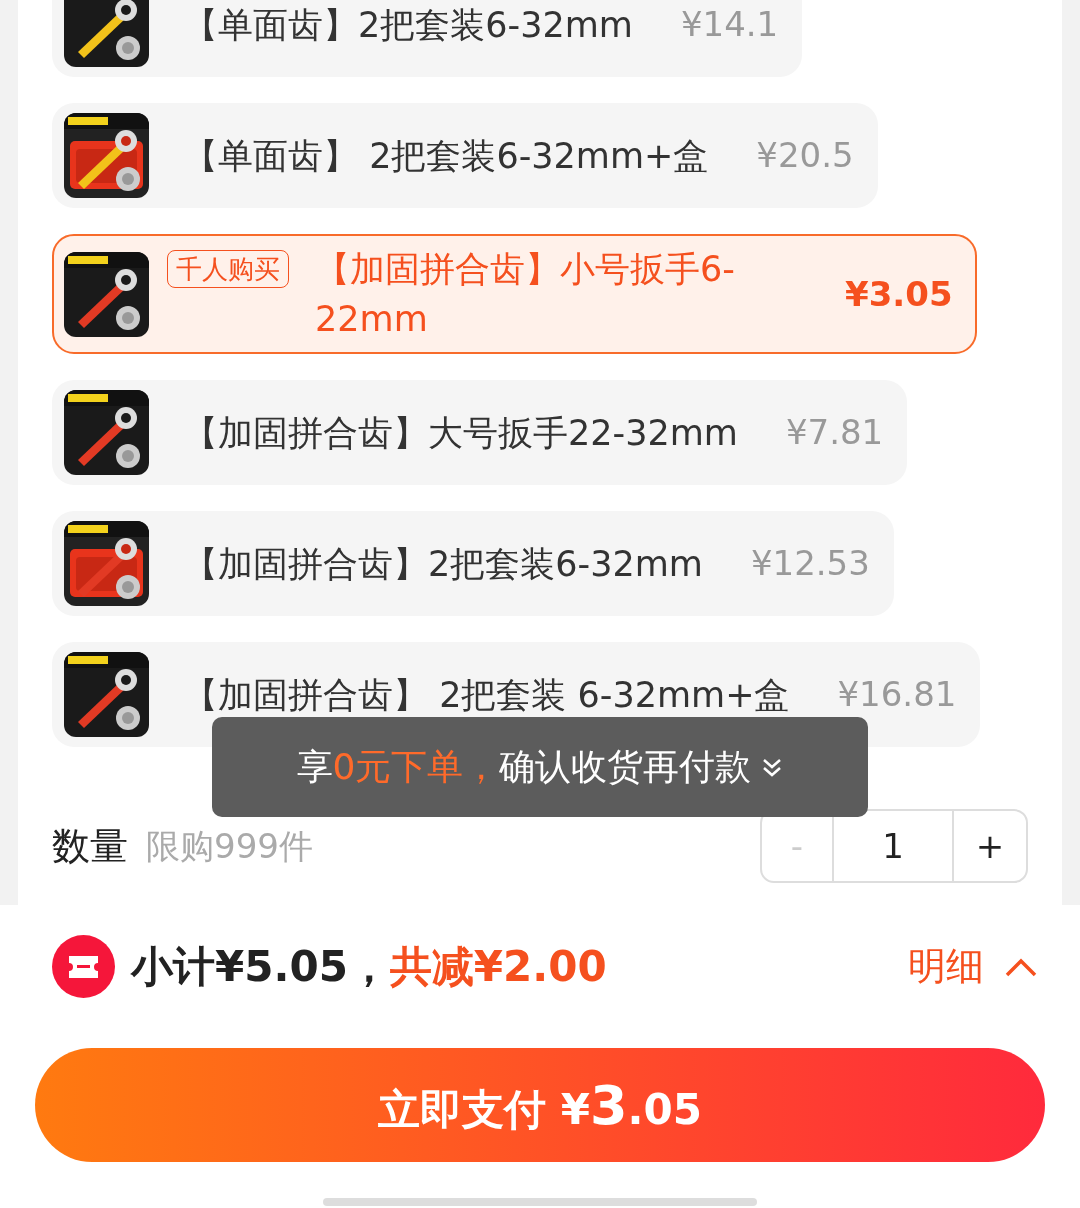  What do you see at coordinates (408, 24) in the screenshot?
I see `option-title: 【单面齿】2把套装6-32mm` at bounding box center [408, 24].